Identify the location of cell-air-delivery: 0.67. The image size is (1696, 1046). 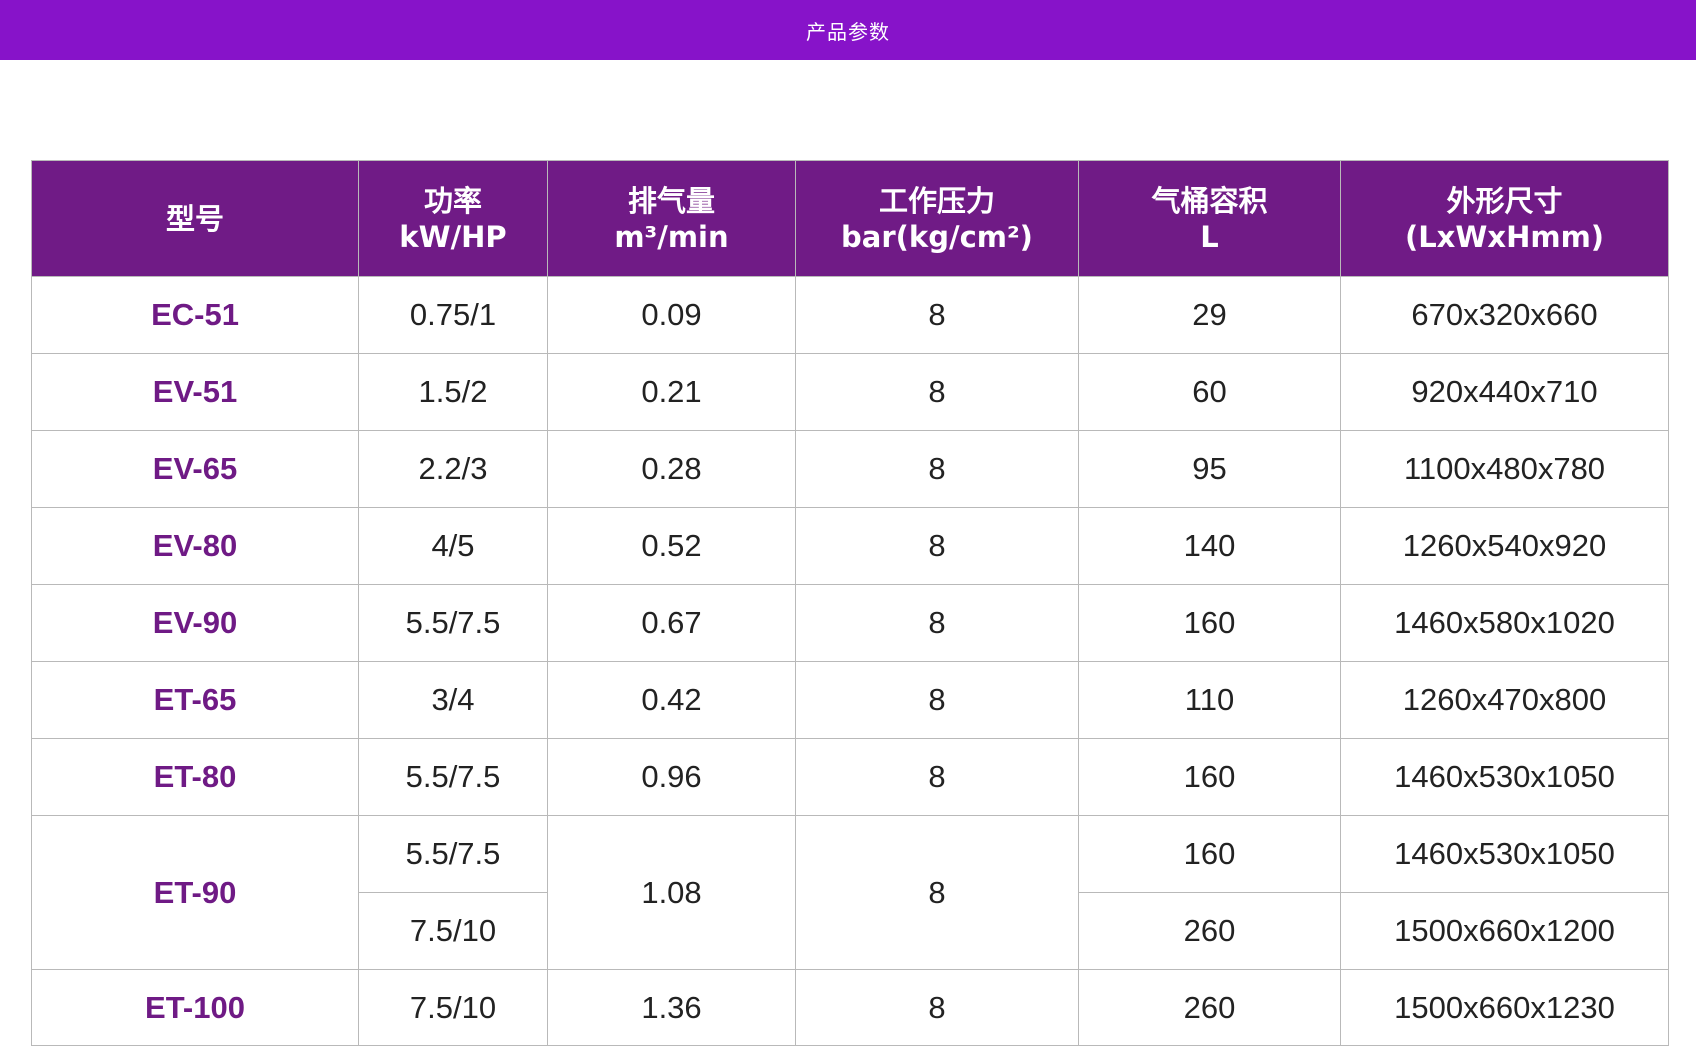
(671, 623).